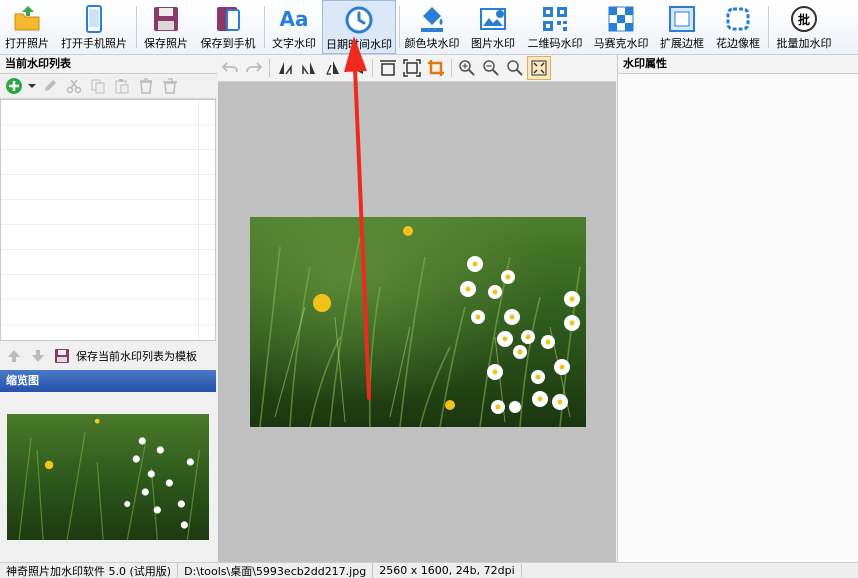 This screenshot has width=858, height=578. Describe the element at coordinates (804, 43) in the screenshot. I see `batch-watermark-label: 批量加水印` at that location.